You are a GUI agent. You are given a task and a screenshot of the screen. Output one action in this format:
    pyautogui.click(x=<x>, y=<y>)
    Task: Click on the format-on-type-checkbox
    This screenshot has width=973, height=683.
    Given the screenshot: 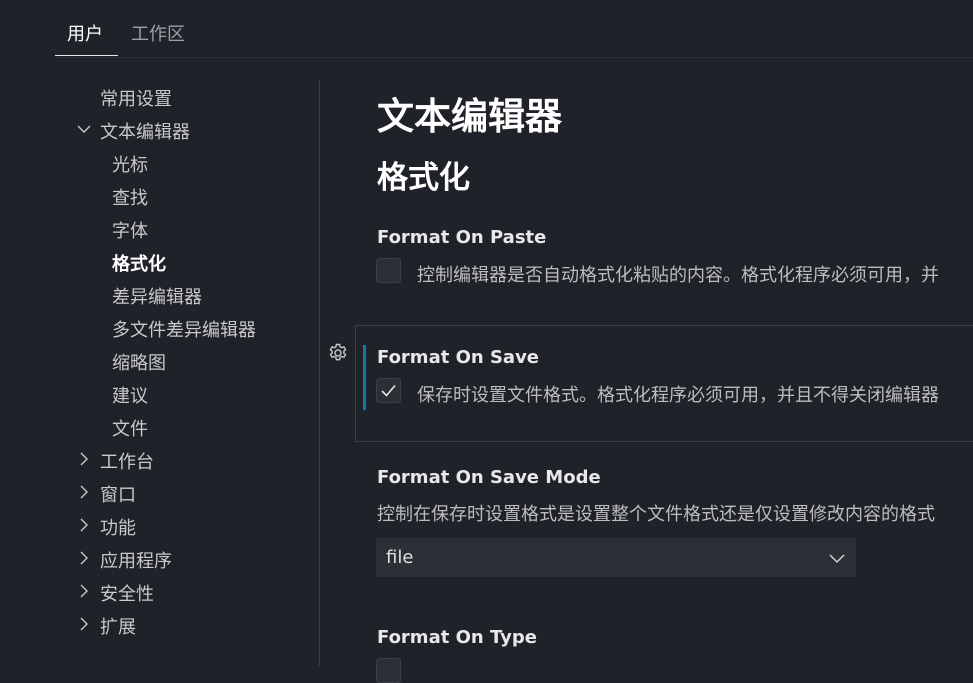 What is the action you would take?
    pyautogui.click(x=388, y=670)
    